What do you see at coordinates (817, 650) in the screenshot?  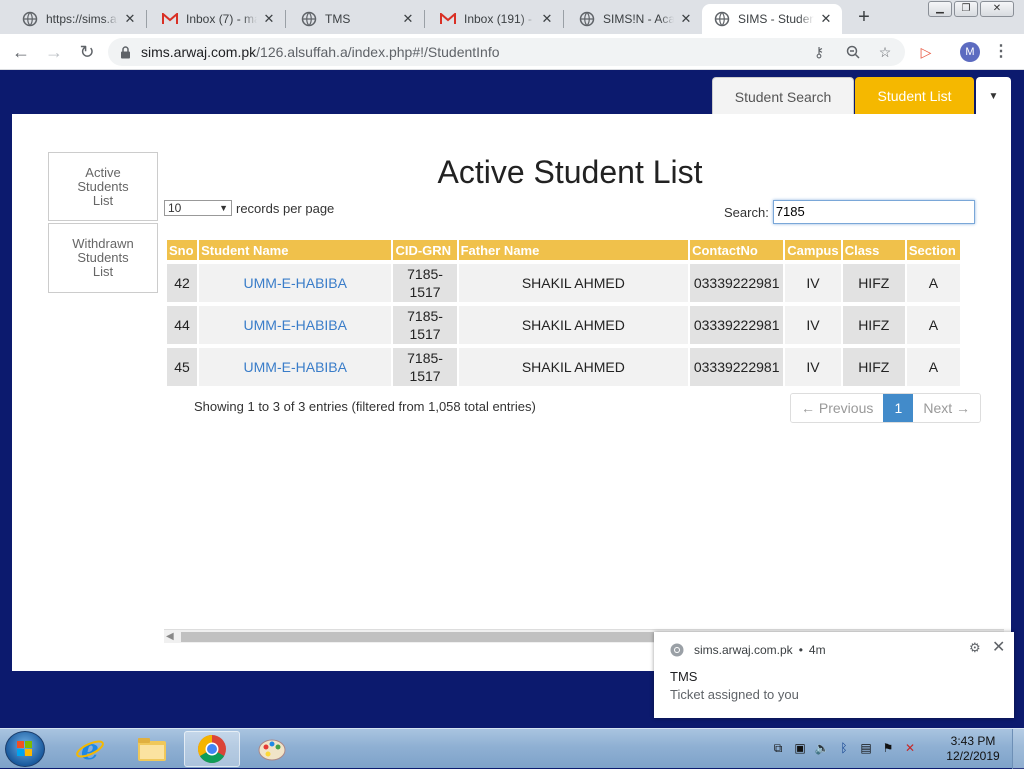 I see `notification-age: 4m` at bounding box center [817, 650].